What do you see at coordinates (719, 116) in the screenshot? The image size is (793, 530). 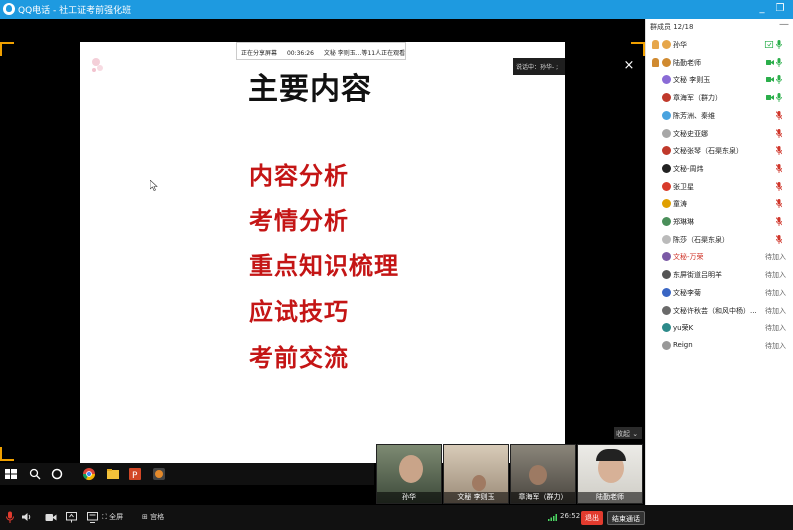 I see `member-row: 陈芳洲、秦维` at bounding box center [719, 116].